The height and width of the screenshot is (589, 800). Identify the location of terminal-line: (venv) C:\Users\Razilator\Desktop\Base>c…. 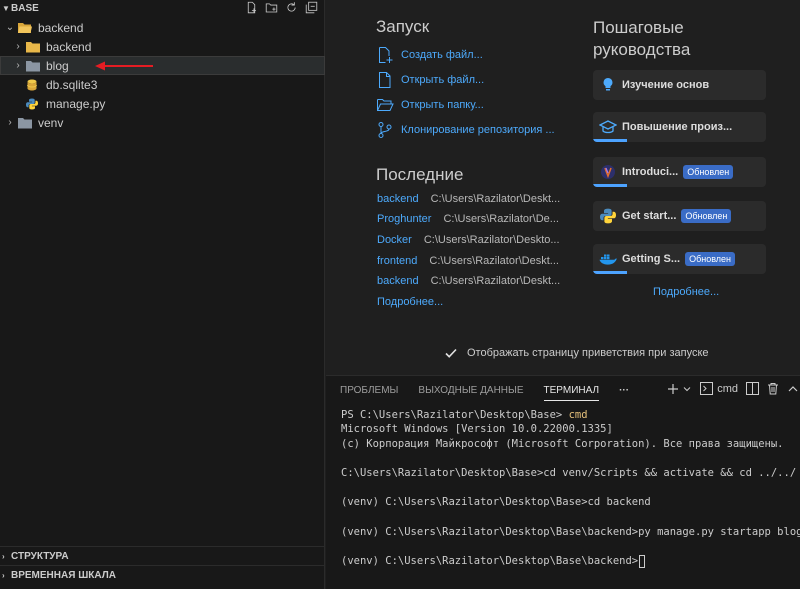
(496, 502).